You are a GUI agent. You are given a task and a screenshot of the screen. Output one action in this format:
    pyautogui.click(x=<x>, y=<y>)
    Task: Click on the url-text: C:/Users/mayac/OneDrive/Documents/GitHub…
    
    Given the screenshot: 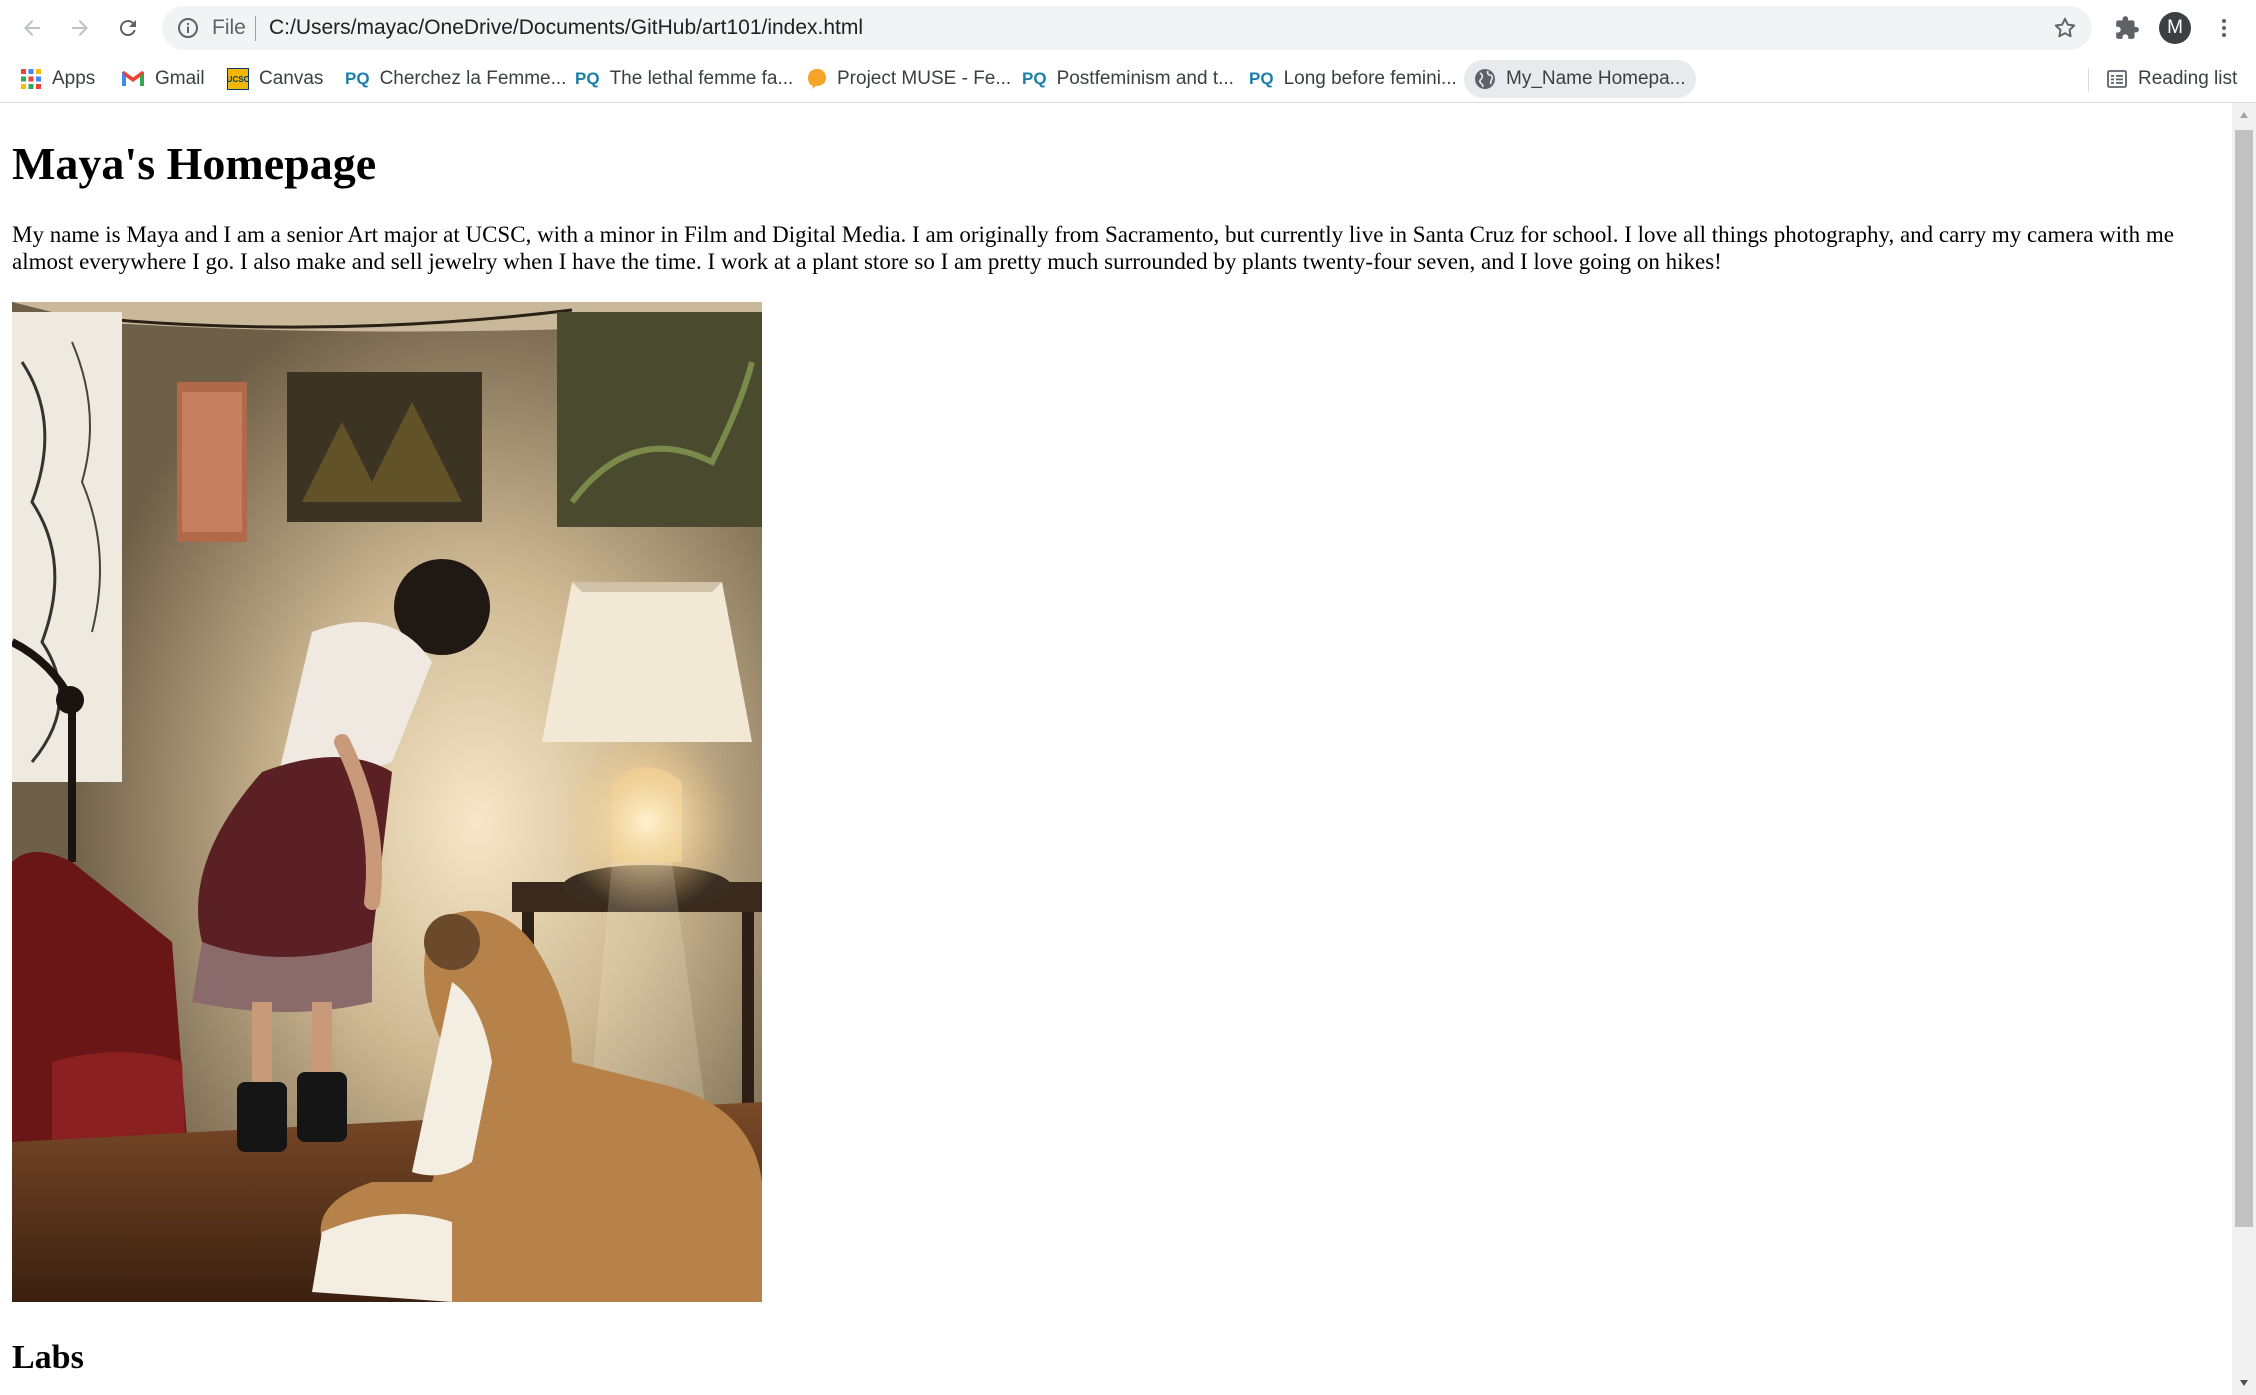 What is the action you would take?
    pyautogui.click(x=566, y=28)
    